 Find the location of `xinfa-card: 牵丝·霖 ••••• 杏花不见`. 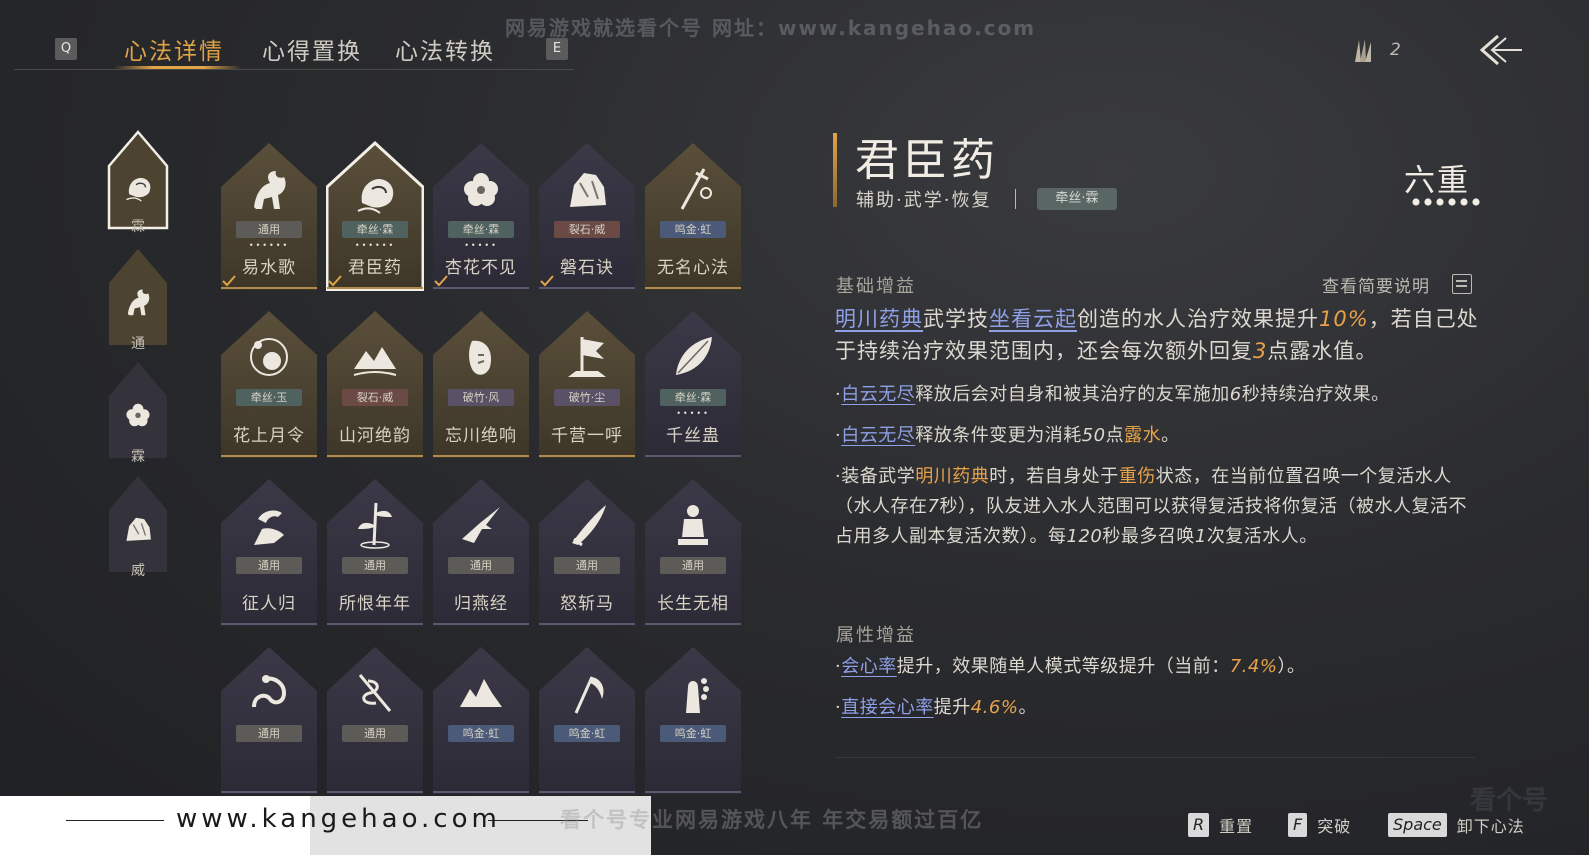

xinfa-card: 牵丝·霖 ••••• 杏花不见 is located at coordinates (481, 216).